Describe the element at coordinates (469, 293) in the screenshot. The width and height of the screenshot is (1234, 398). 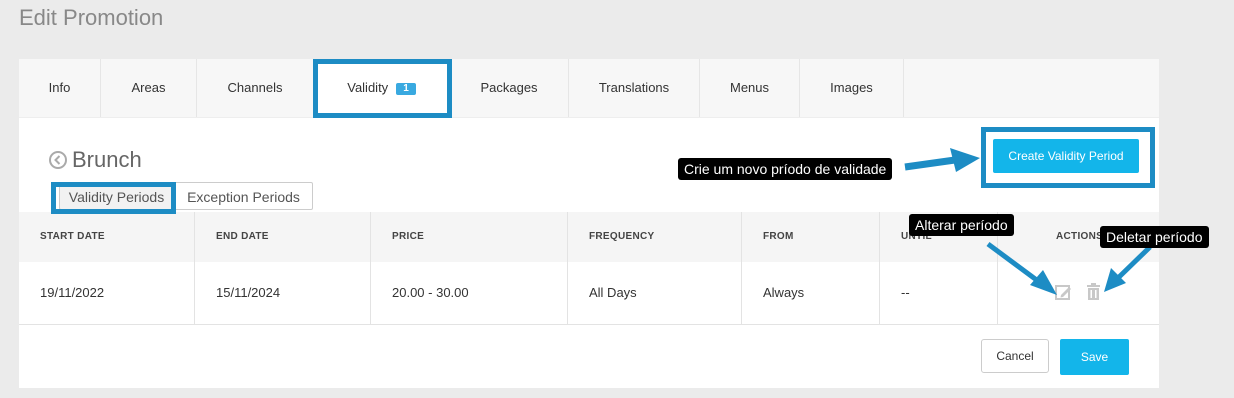
I see `cell-price: 20.00 - 30.00` at that location.